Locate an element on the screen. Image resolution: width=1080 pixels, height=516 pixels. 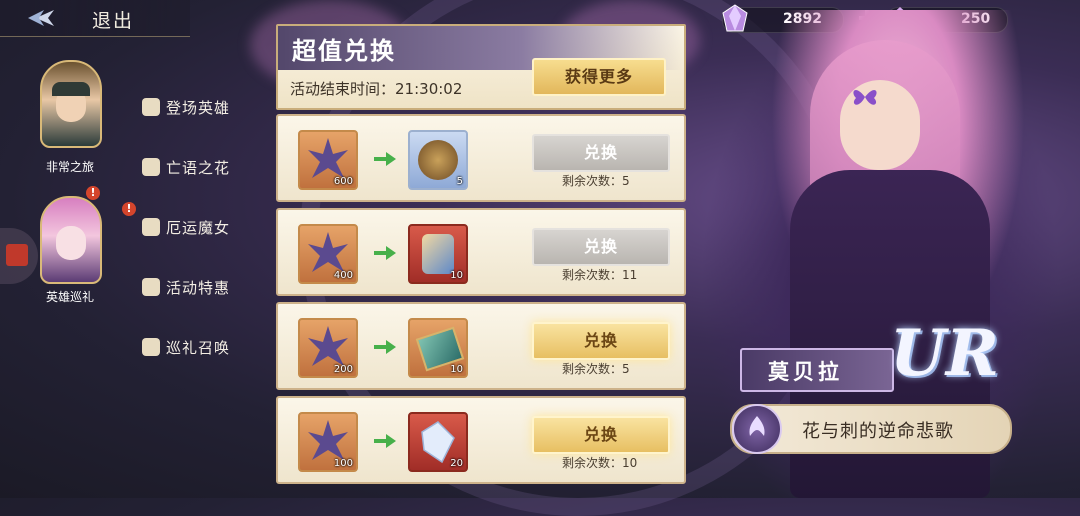
menu-item-featured-heroes: 登场英雄 is located at coordinates (186, 107).